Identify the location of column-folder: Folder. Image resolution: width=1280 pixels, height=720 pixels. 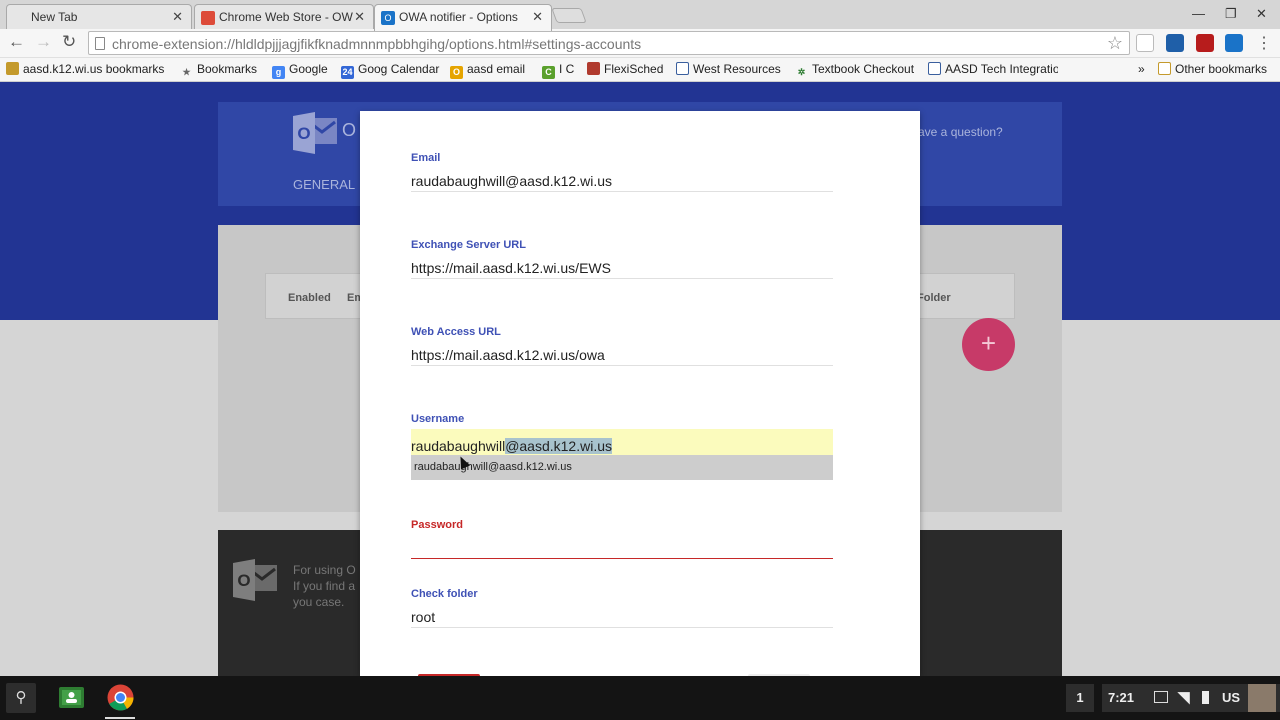
(934, 298).